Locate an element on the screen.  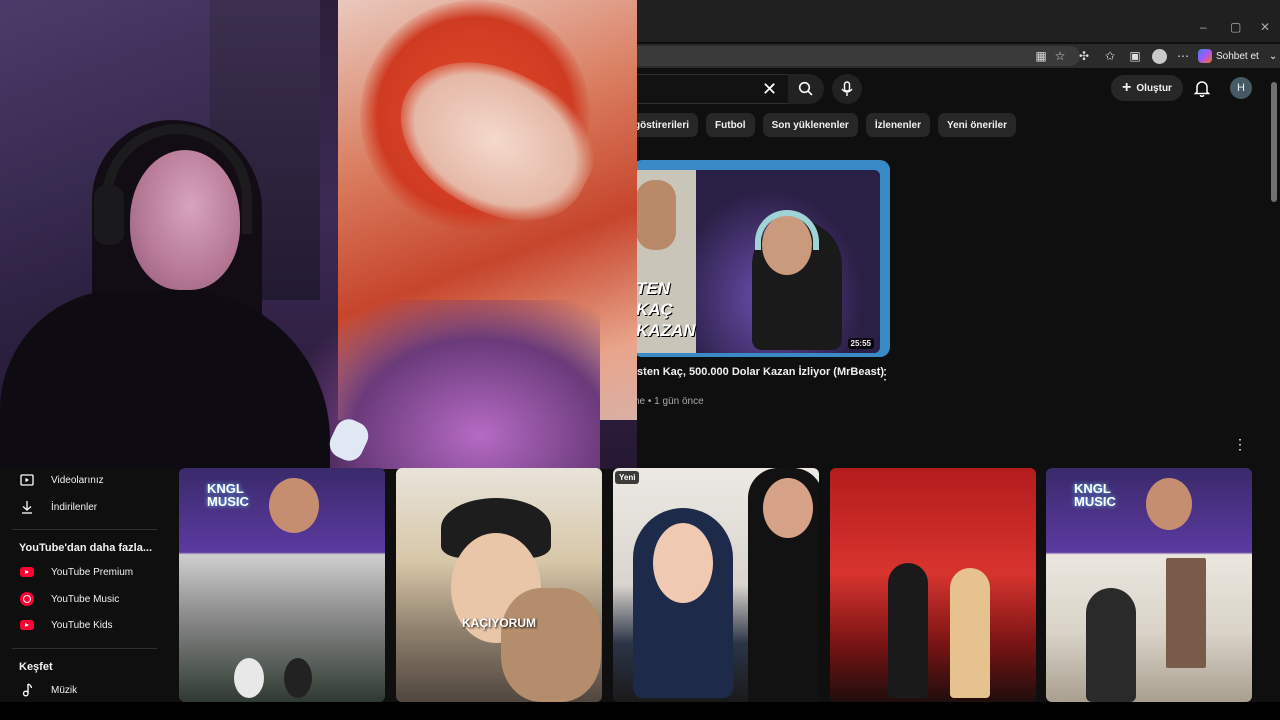
headset-earcup is located at coordinates (109, 215).